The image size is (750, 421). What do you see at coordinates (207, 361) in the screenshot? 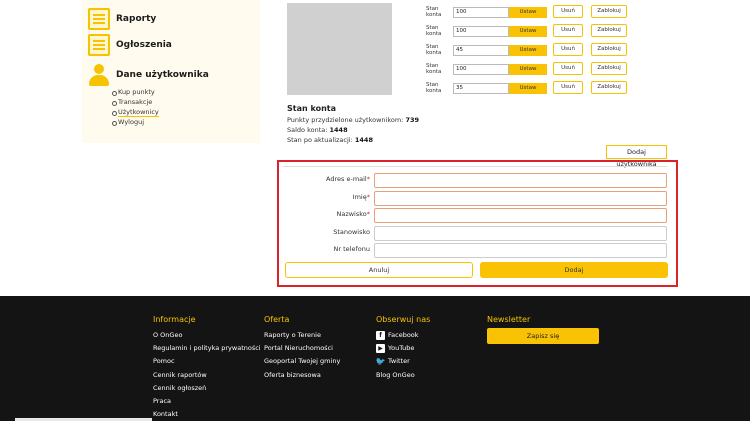
I see `footer-link: Pomoc` at bounding box center [207, 361].